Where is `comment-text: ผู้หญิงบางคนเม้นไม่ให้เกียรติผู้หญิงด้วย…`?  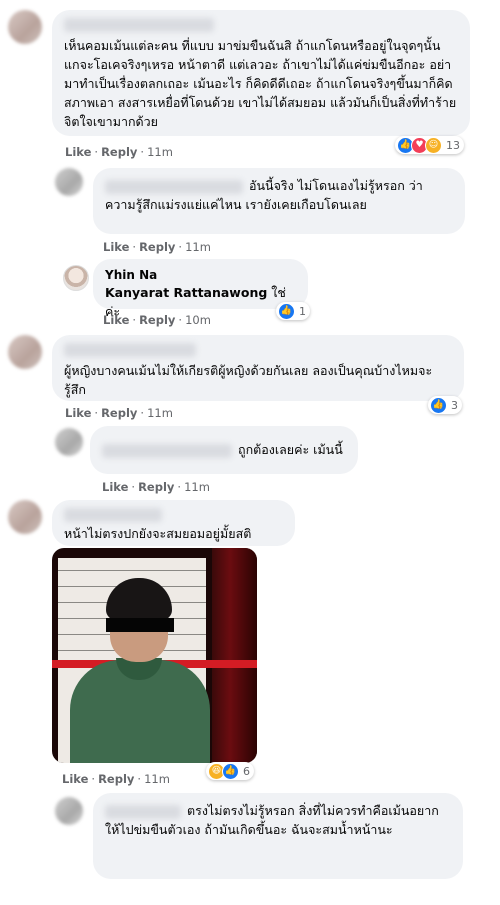 comment-text: ผู้หญิงบางคนเม้นไม่ให้เกียรติผู้หญิงด้วย… is located at coordinates (248, 380).